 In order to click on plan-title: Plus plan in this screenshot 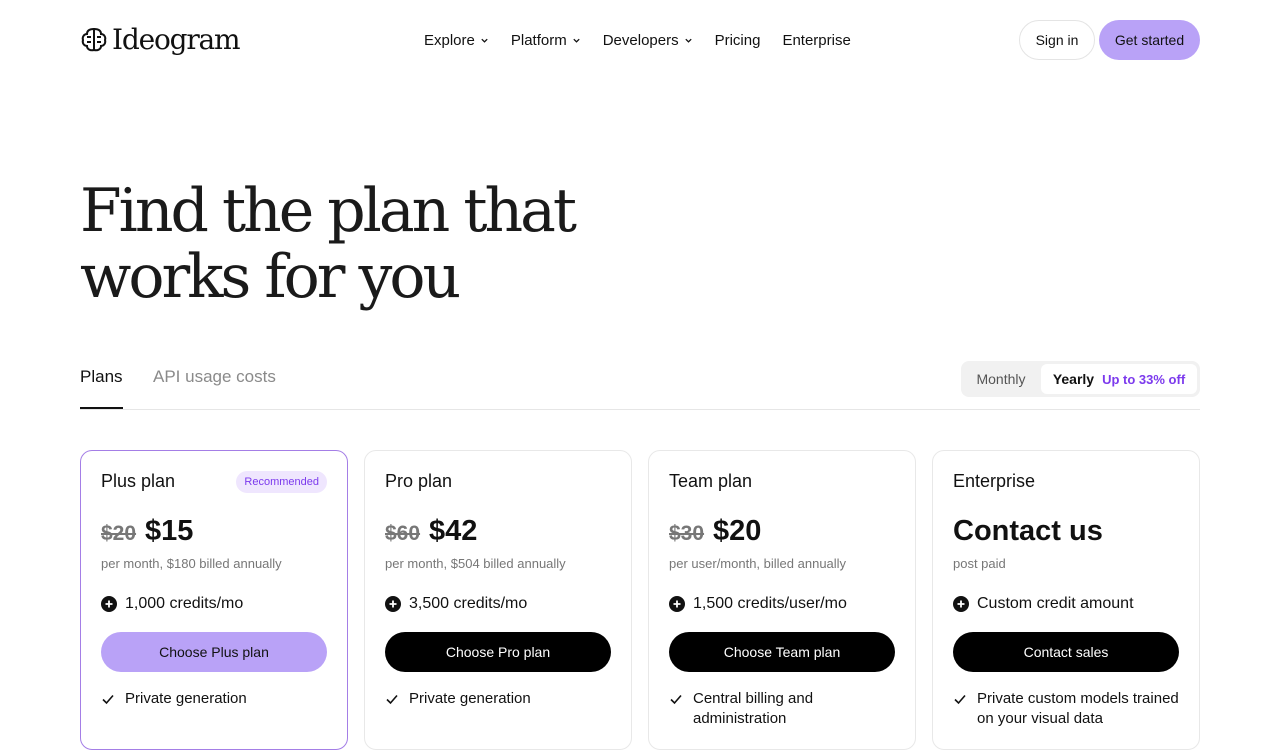, I will do `click(138, 481)`.